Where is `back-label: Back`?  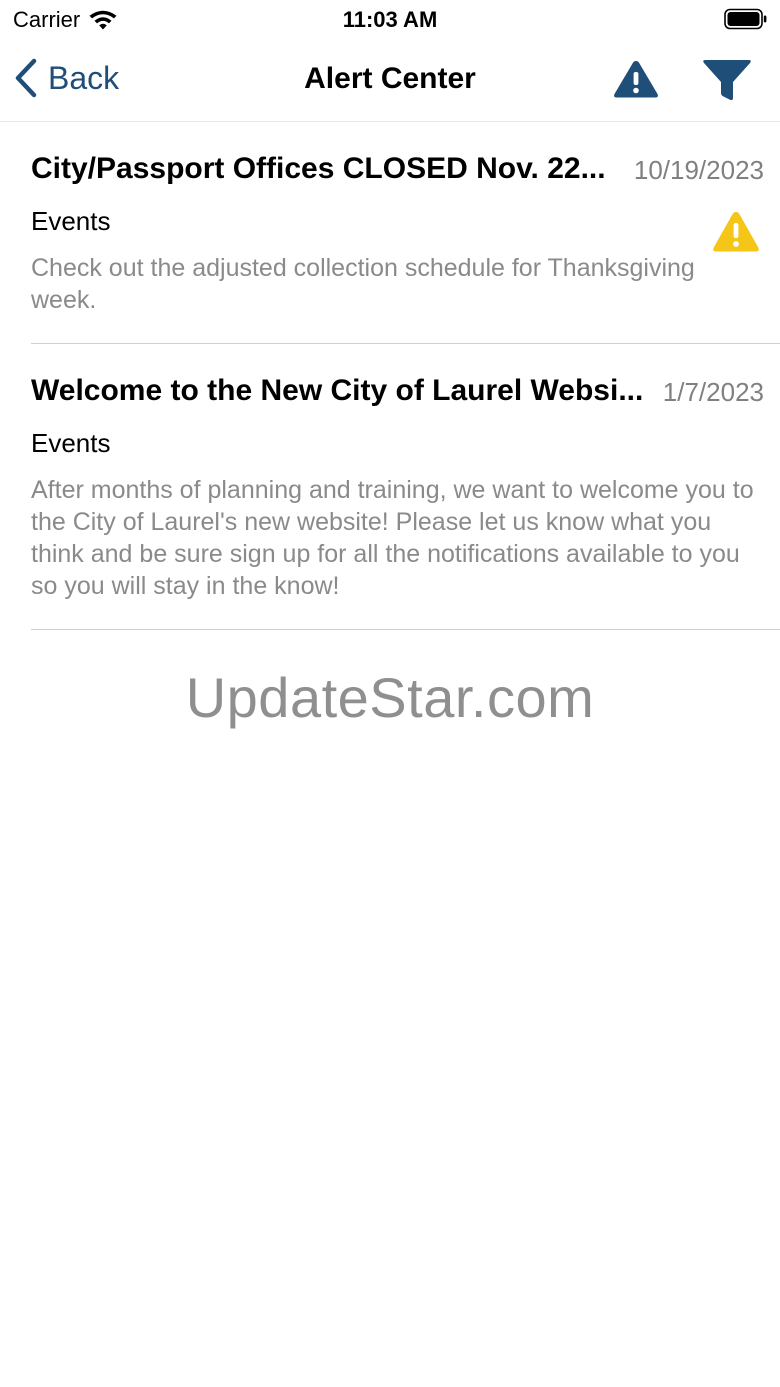
back-label: Back is located at coordinates (84, 77).